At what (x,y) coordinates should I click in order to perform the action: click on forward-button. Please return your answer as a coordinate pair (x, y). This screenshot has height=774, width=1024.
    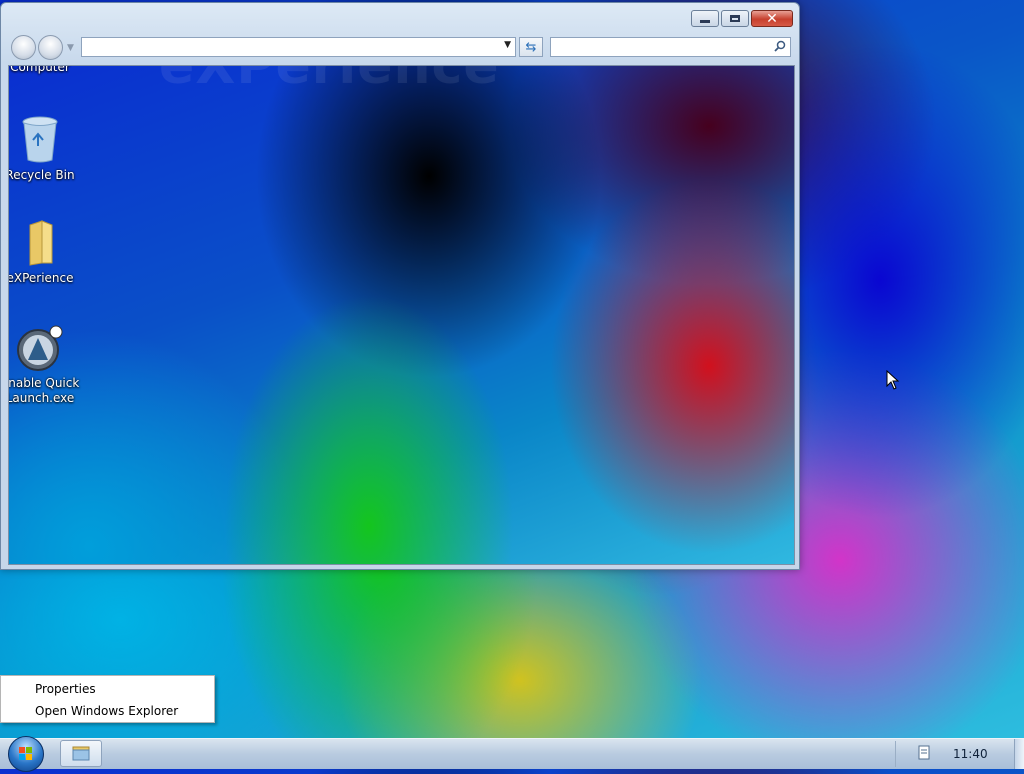
    Looking at the image, I should click on (50, 47).